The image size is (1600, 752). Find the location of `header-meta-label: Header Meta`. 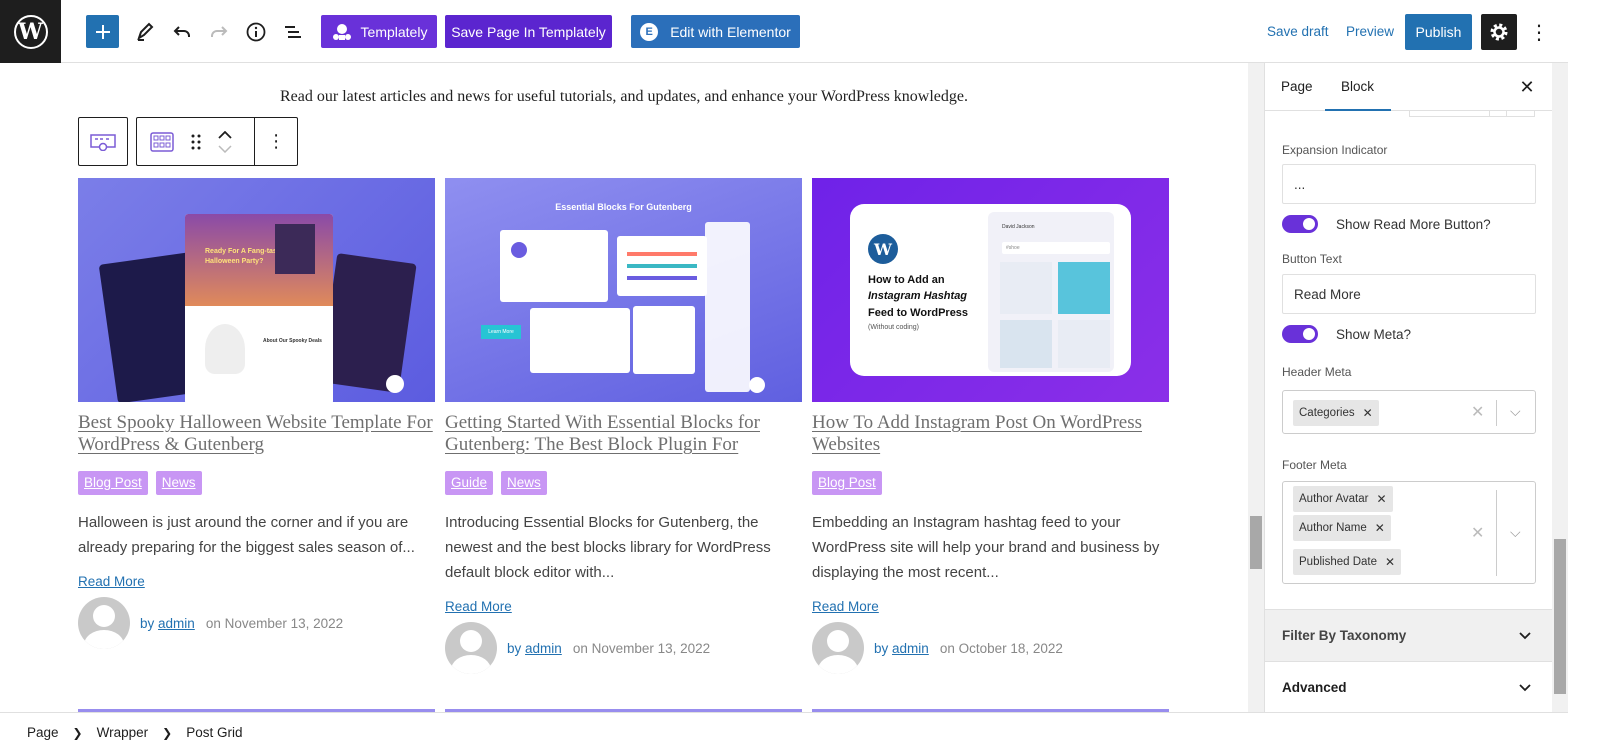

header-meta-label: Header Meta is located at coordinates (1317, 372).